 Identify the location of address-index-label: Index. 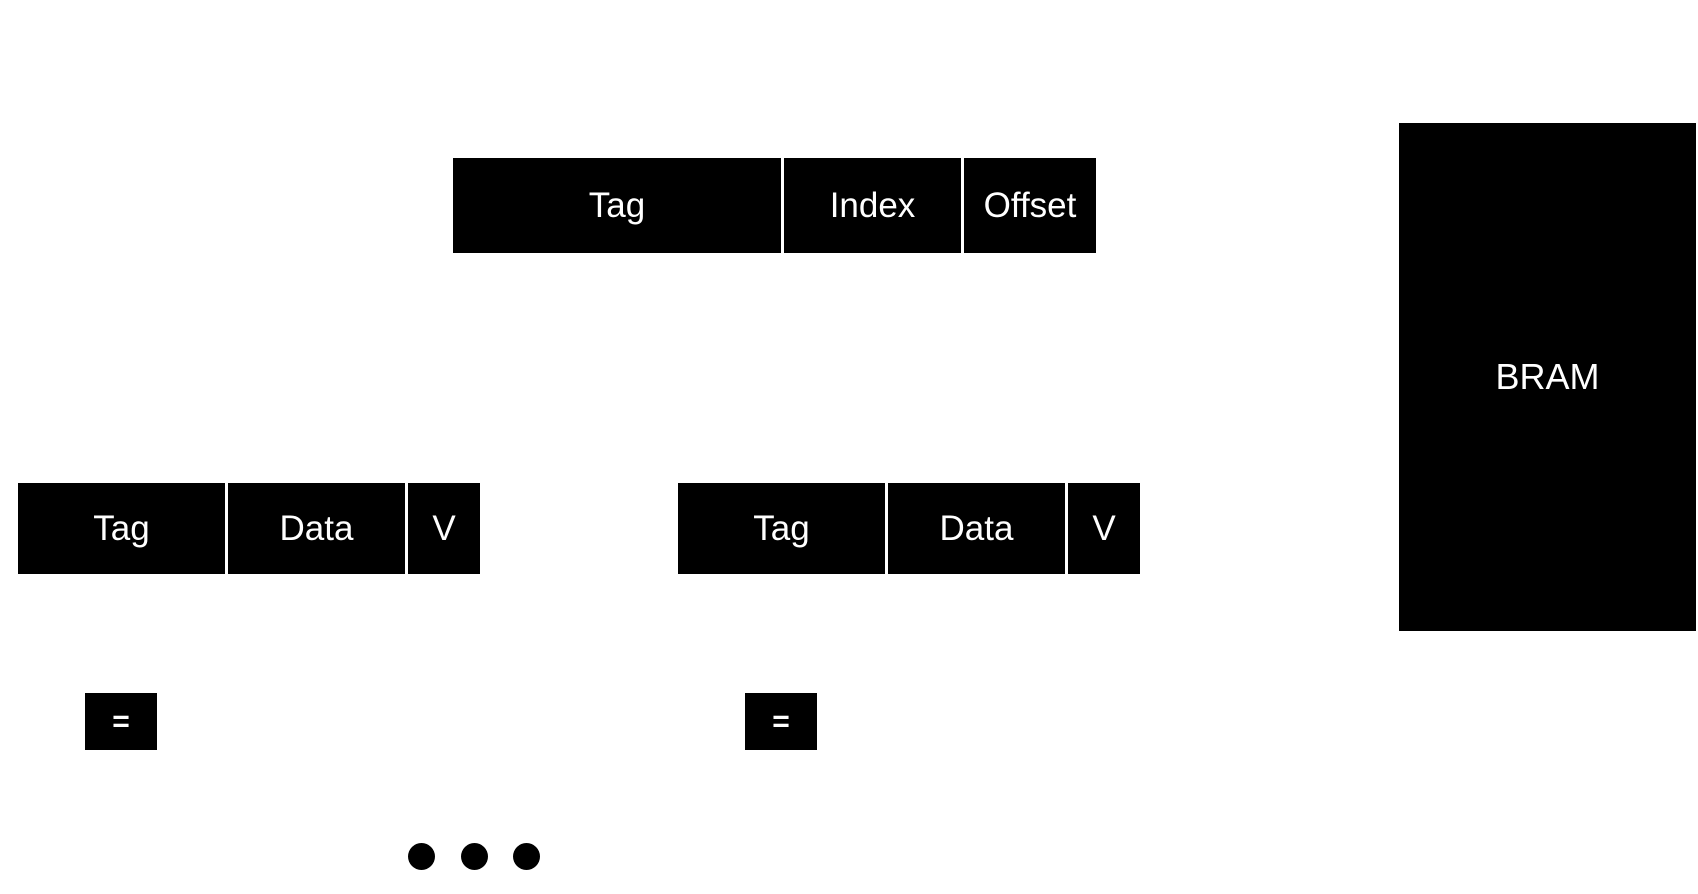
(872, 205).